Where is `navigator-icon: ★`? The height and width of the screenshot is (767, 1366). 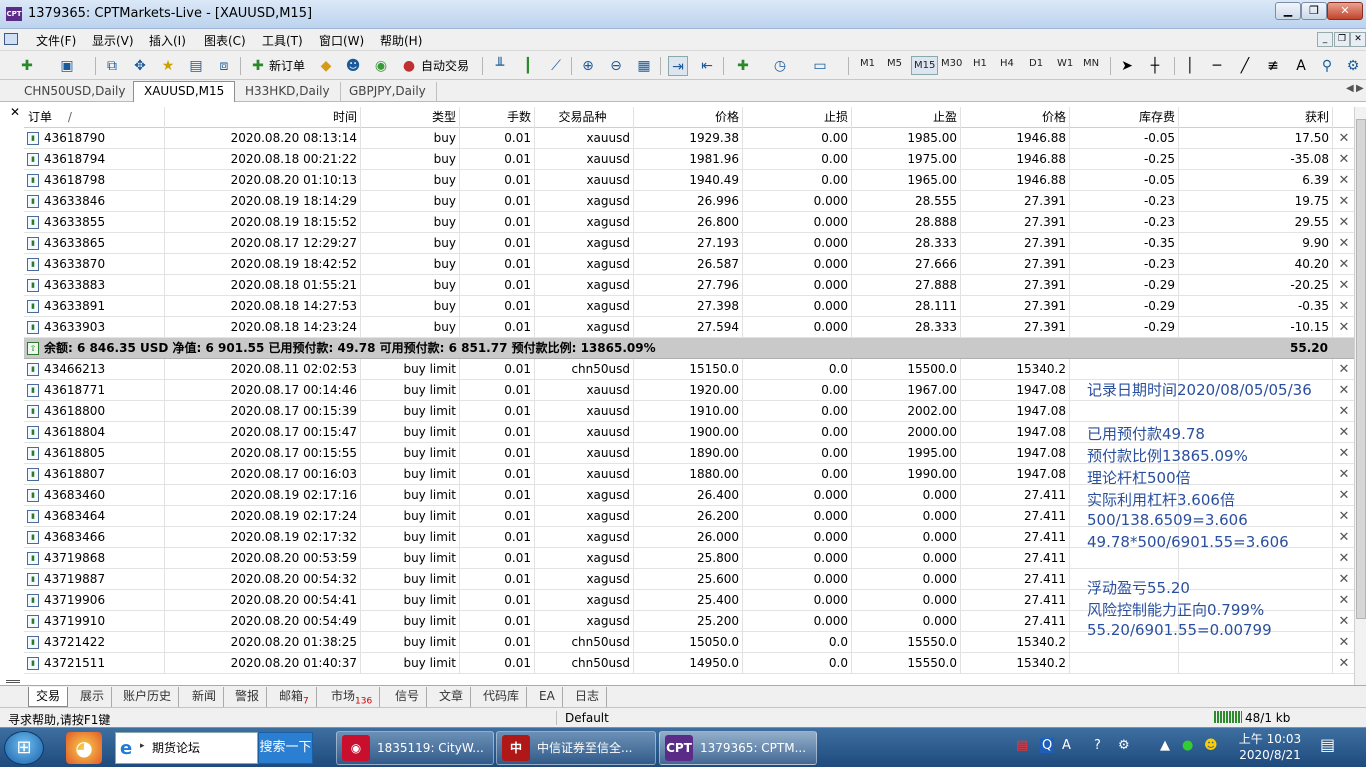 navigator-icon: ★ is located at coordinates (168, 66).